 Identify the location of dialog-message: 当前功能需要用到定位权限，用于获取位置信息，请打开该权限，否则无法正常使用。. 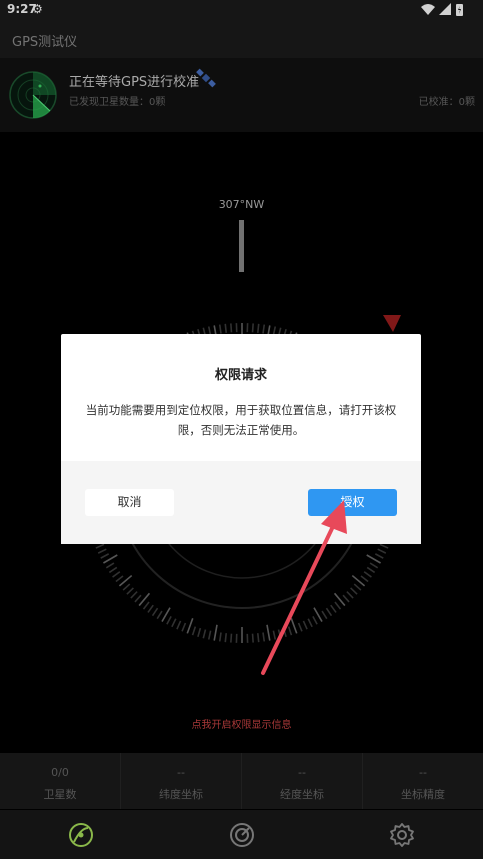
(241, 420).